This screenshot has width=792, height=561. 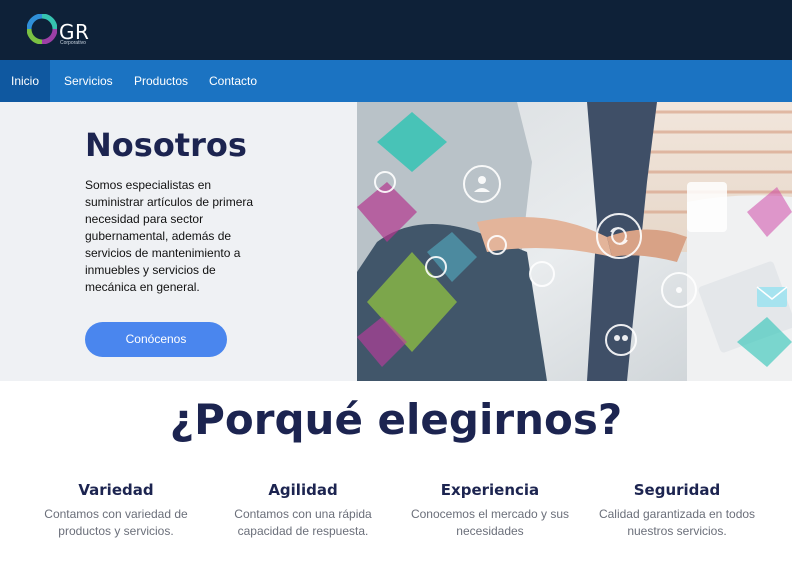 What do you see at coordinates (677, 490) in the screenshot?
I see `feature-title: Seguridad` at bounding box center [677, 490].